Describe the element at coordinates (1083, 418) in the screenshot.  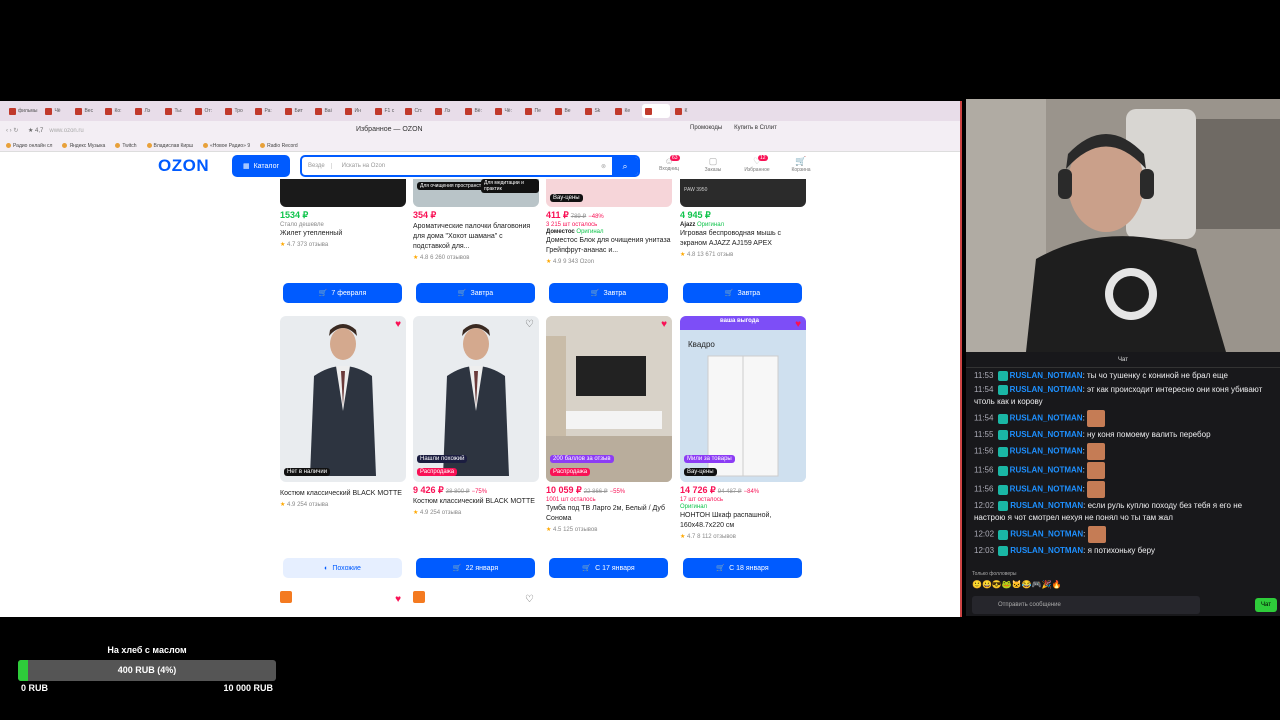
I see `message-text: :` at that location.